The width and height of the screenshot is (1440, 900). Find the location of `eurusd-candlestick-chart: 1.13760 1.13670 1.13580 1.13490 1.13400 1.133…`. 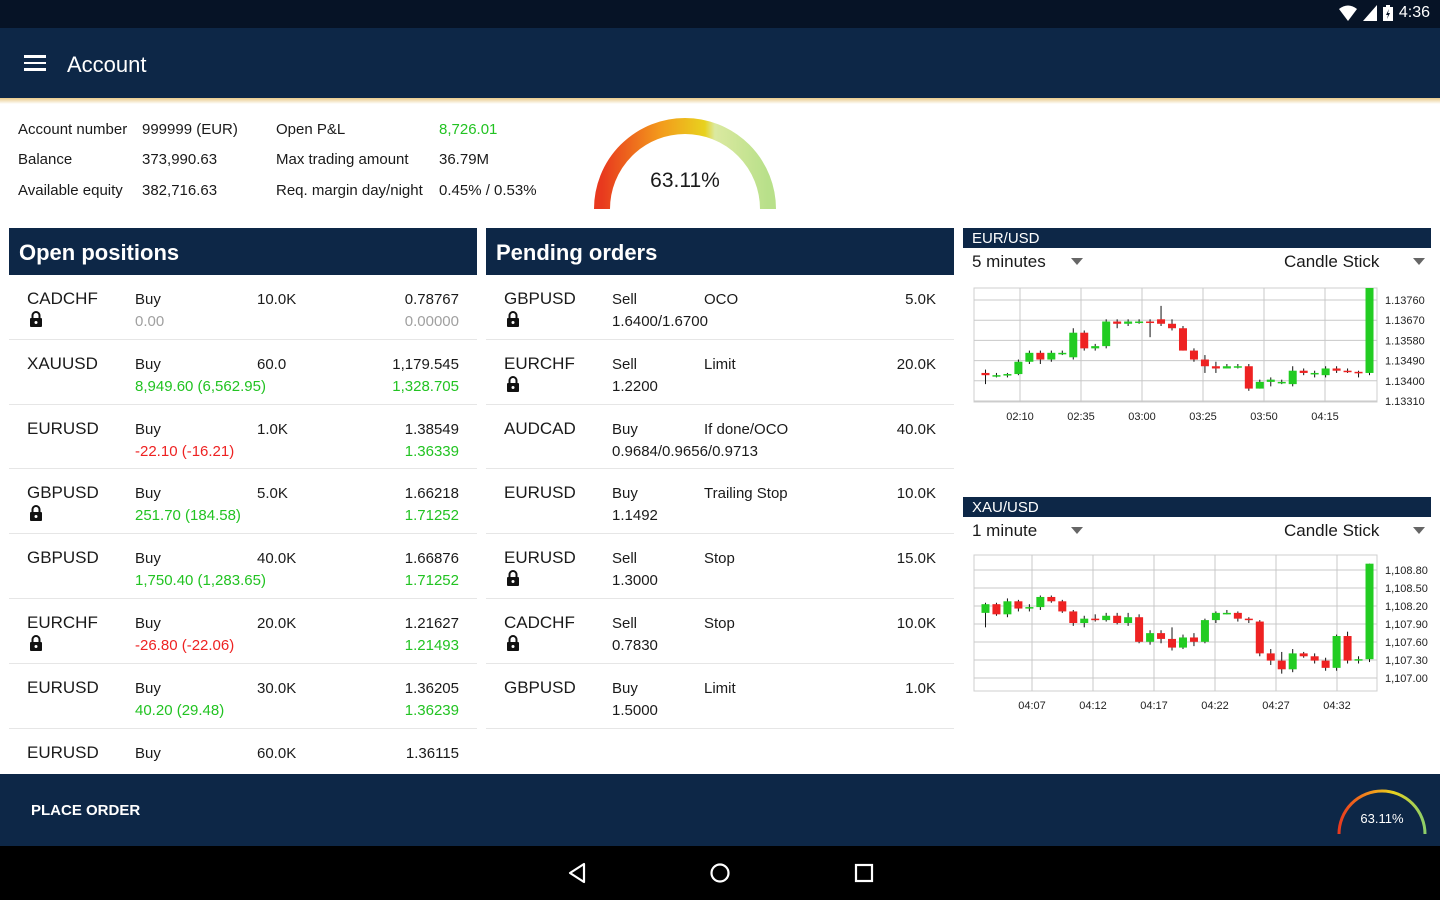

eurusd-candlestick-chart: 1.13760 1.13670 1.13580 1.13490 1.13400 1.133… is located at coordinates (1197, 358).